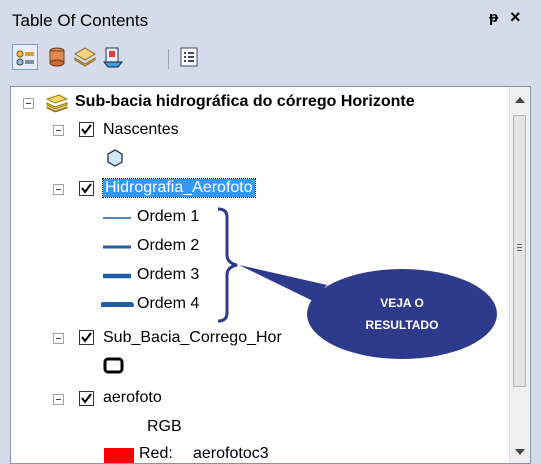  I want to click on options-icon, so click(189, 57).